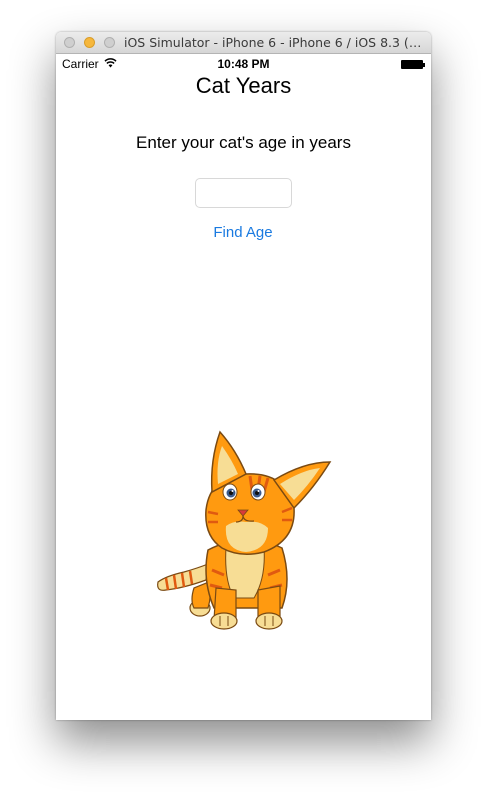 This screenshot has height=801, width=487. I want to click on close-window-button, so click(69, 42).